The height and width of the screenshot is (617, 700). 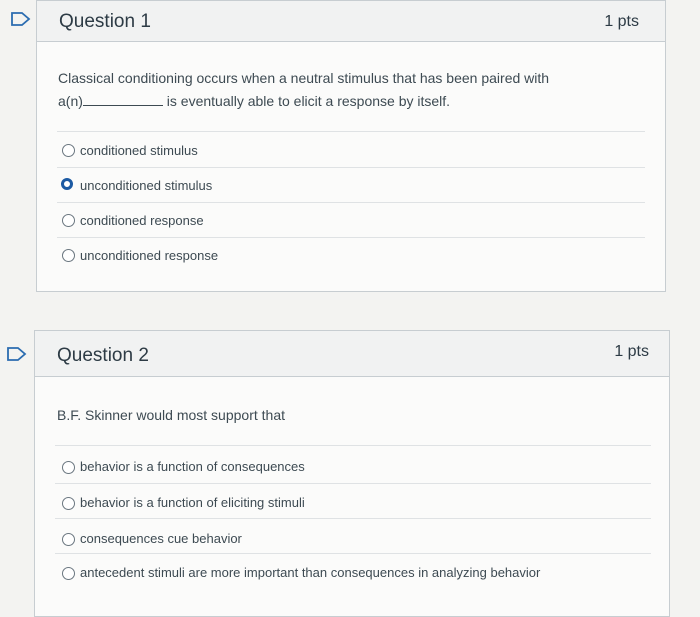 I want to click on answer-label: conditioned stimulus, so click(x=139, y=150).